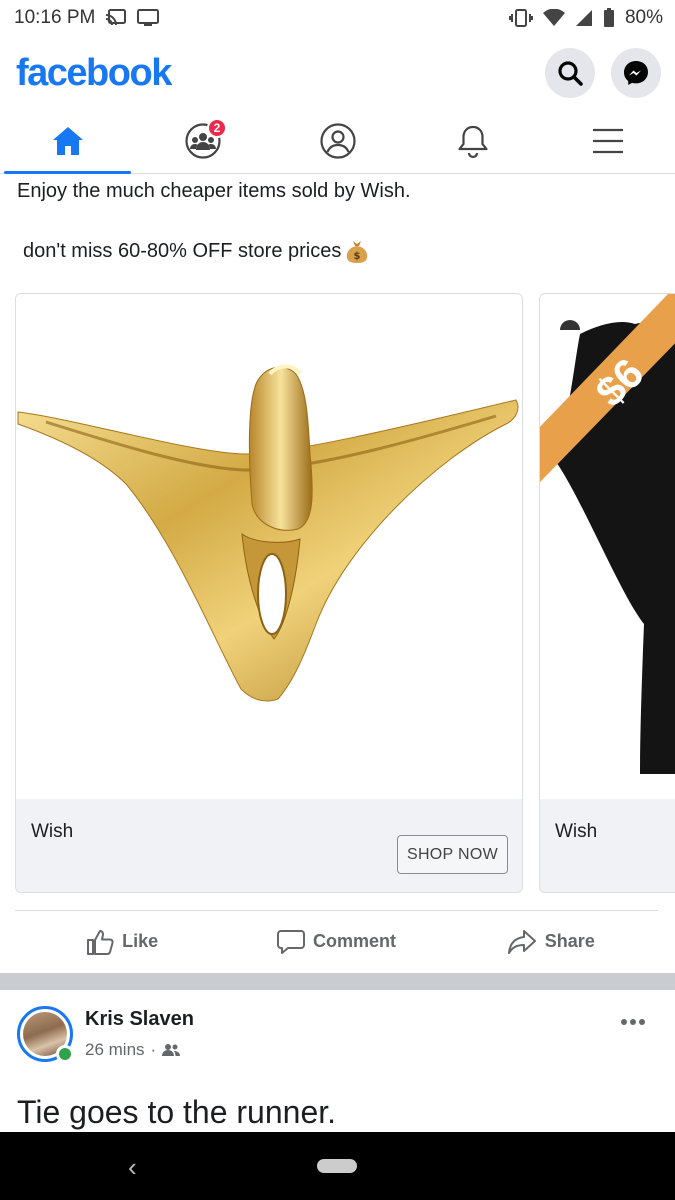 Image resolution: width=675 pixels, height=1200 pixels. I want to click on like-label: Like, so click(140, 941).